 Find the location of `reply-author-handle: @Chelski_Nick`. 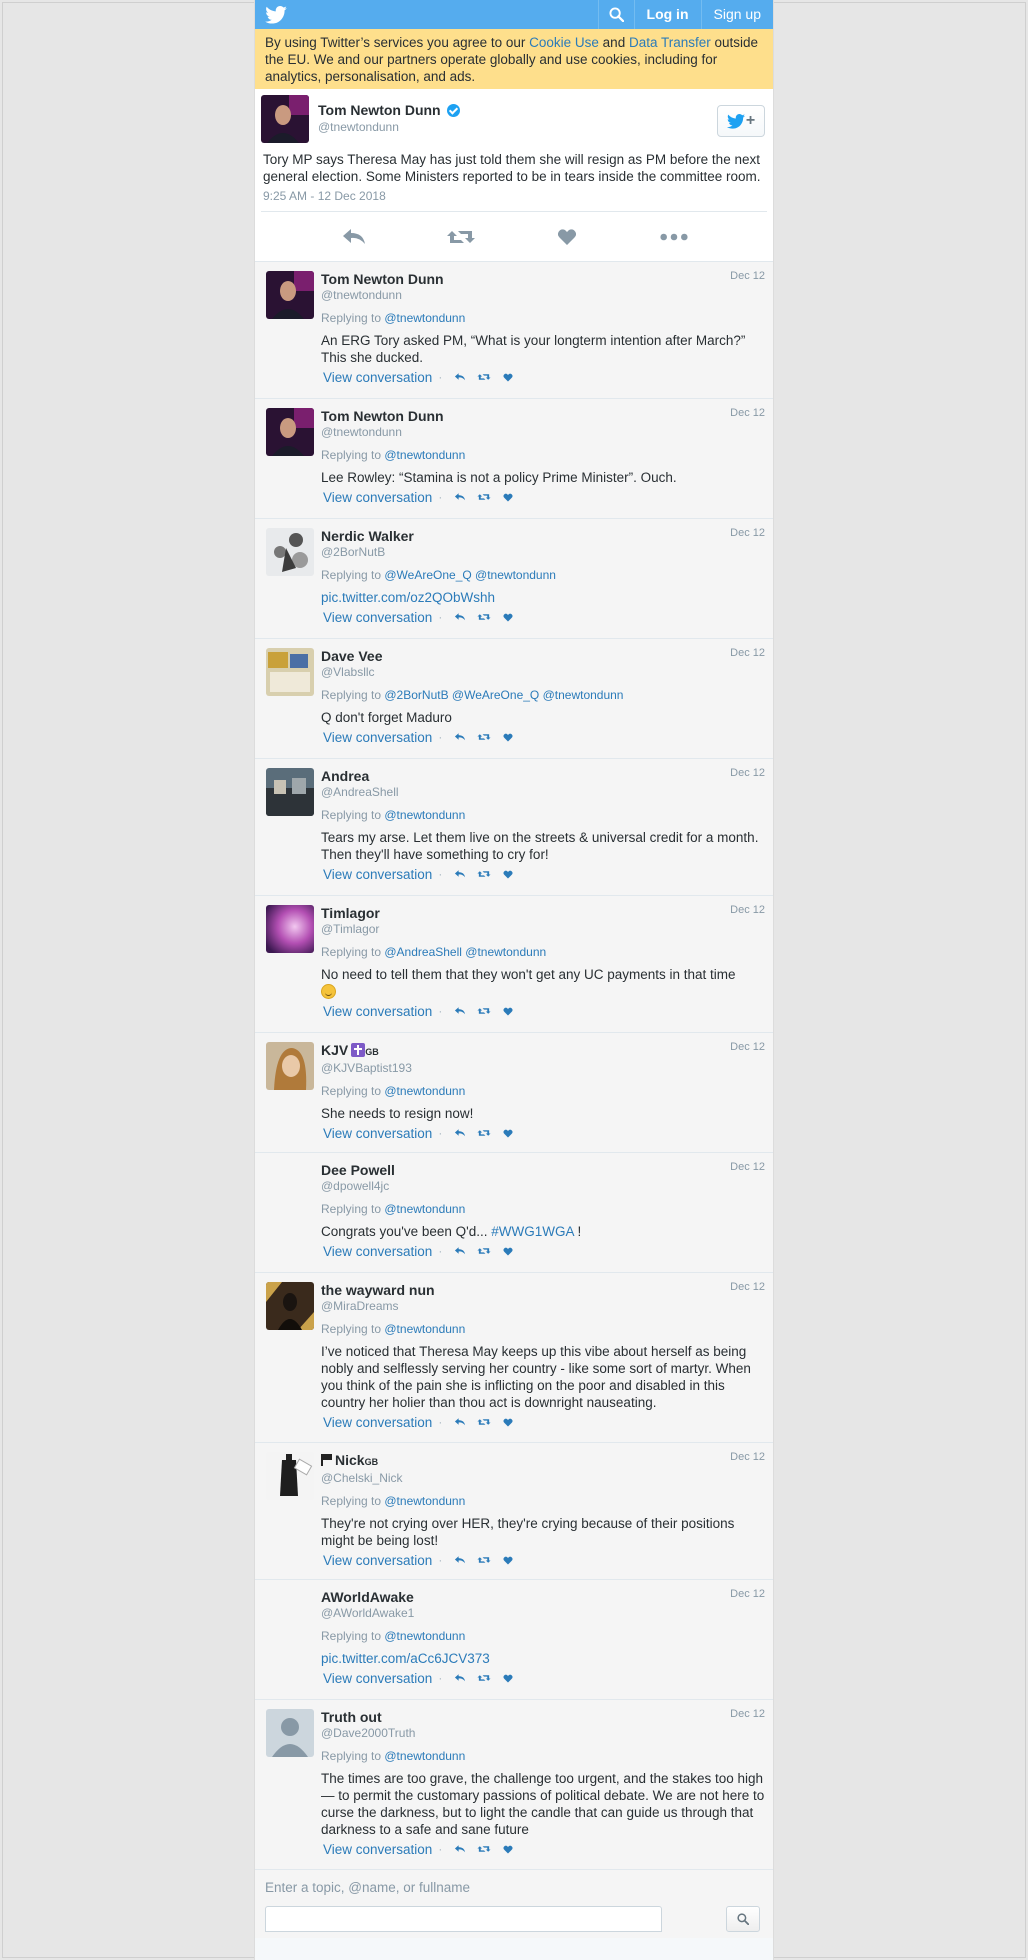

reply-author-handle: @Chelski_Nick is located at coordinates (543, 1478).